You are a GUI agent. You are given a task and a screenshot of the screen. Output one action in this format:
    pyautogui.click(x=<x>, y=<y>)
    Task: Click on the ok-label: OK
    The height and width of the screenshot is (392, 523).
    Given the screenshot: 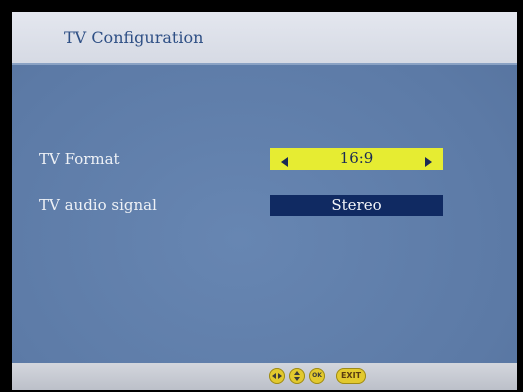 What is the action you would take?
    pyautogui.click(x=317, y=375)
    